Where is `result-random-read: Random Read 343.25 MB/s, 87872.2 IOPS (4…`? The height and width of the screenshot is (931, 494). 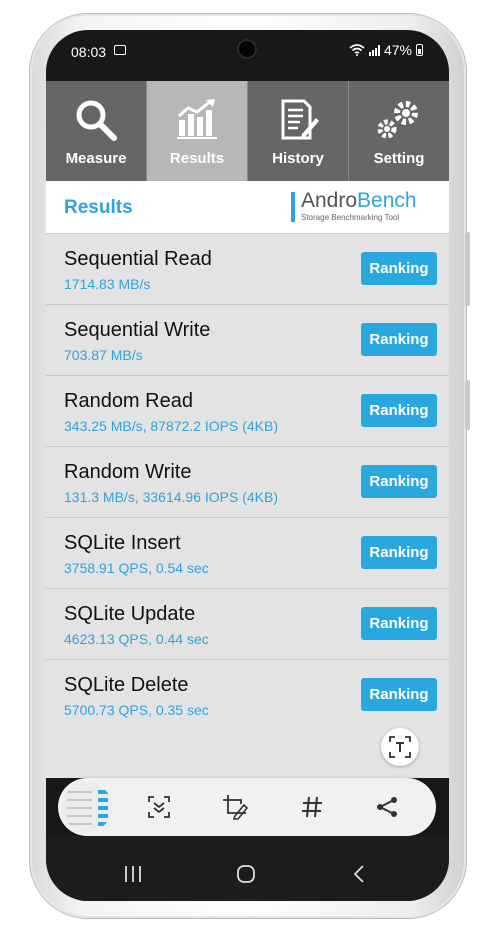 result-random-read: Random Read 343.25 MB/s, 87872.2 IOPS (4… is located at coordinates (247, 411).